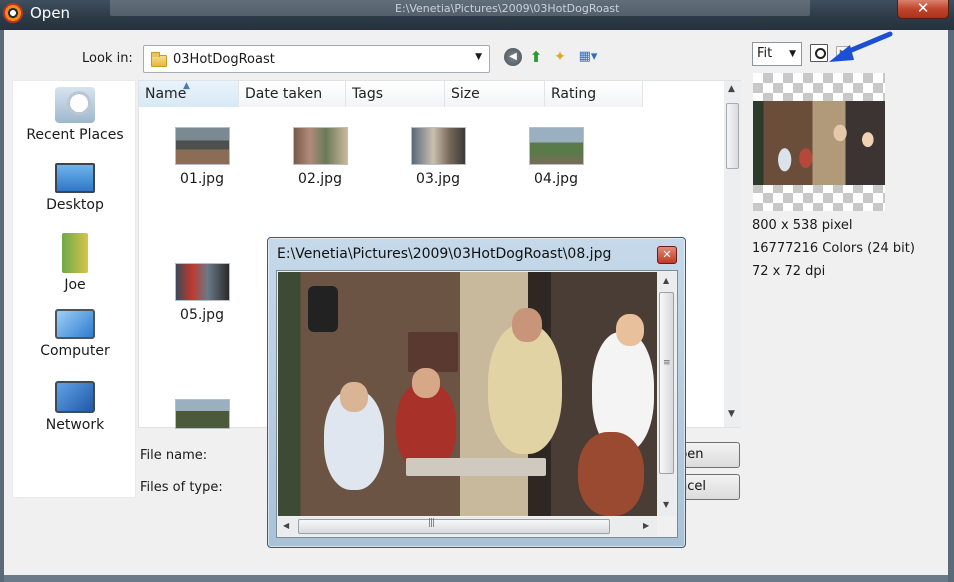  What do you see at coordinates (732, 254) in the screenshot?
I see `file-list-scrollbar: ▲ ▼` at bounding box center [732, 254].